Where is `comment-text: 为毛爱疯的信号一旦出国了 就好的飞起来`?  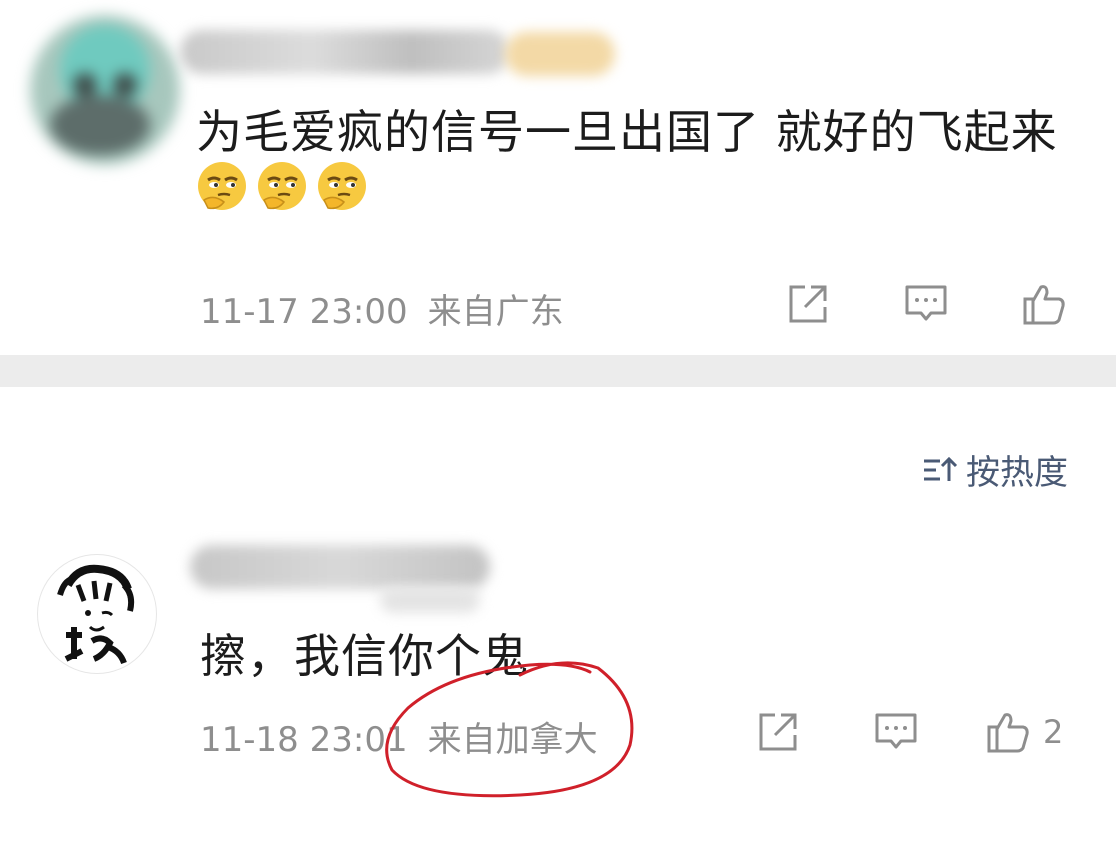
comment-text: 为毛爱疯的信号一旦出国了 就好的飞起来 is located at coordinates (627, 132).